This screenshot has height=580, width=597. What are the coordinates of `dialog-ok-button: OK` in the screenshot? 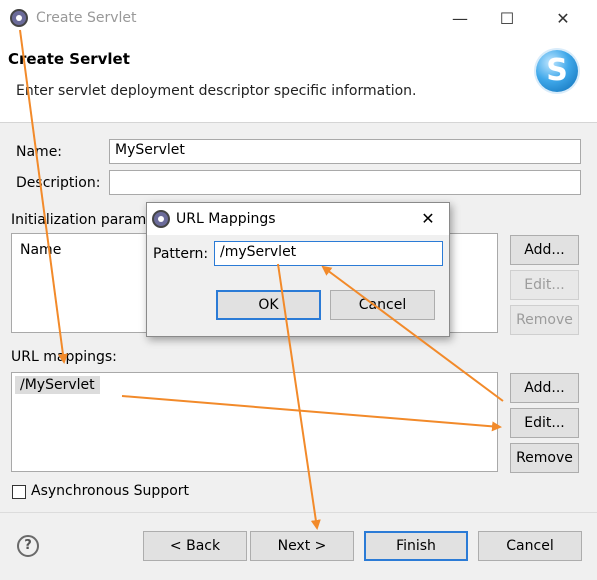 It's located at (268, 305).